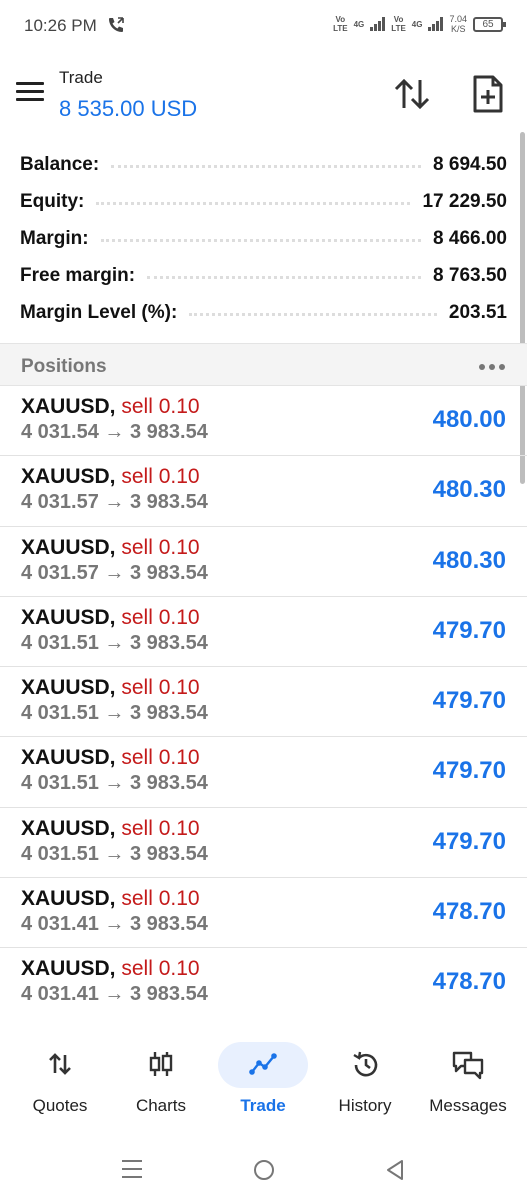  I want to click on volte-label-left: Vo LTE, so click(340, 24).